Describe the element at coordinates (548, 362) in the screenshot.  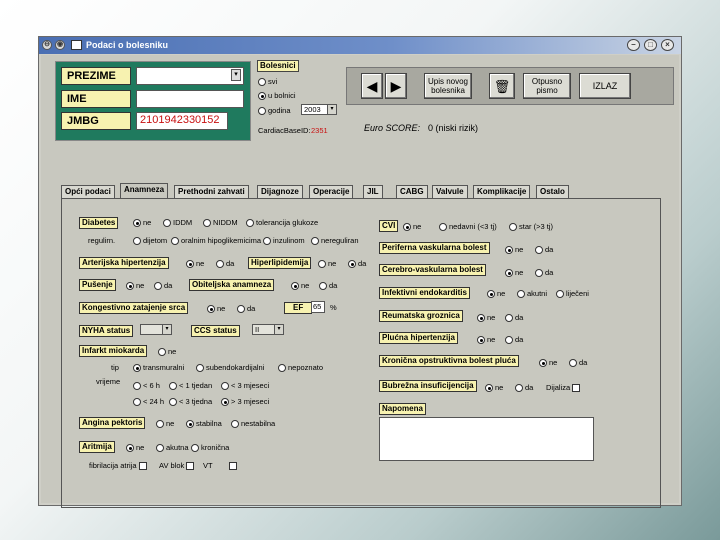
I see `kronicna-ne: ne` at that location.